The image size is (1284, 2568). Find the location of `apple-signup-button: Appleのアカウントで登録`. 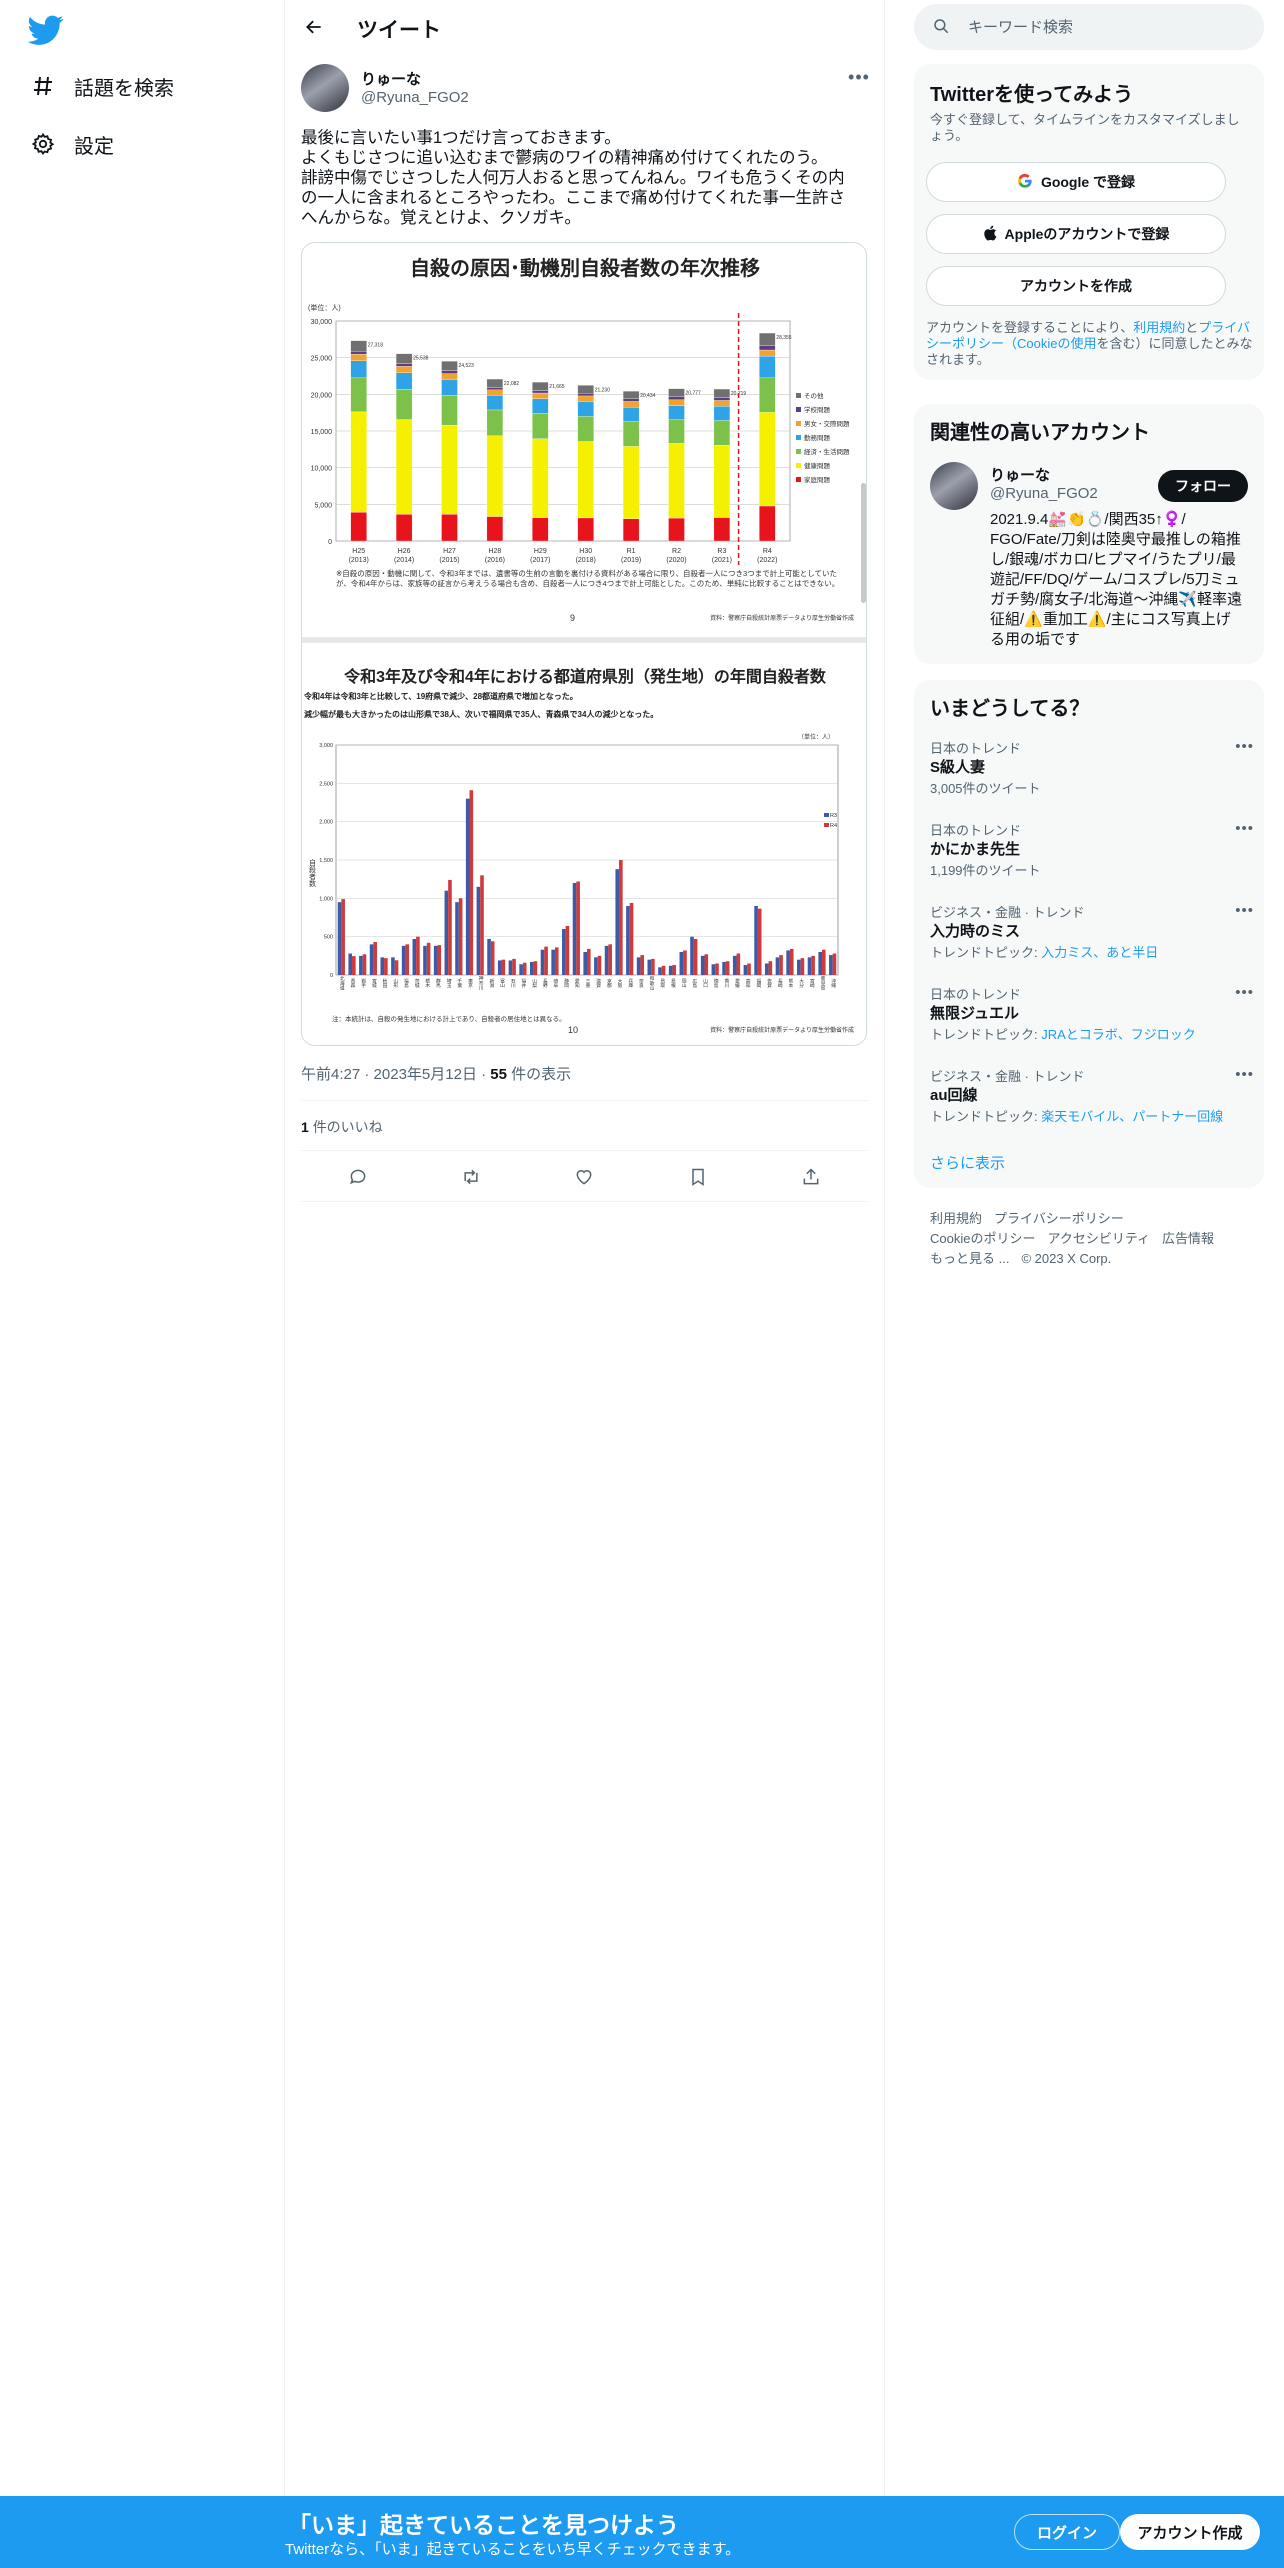

apple-signup-button: Appleのアカウントで登録 is located at coordinates (1076, 234).